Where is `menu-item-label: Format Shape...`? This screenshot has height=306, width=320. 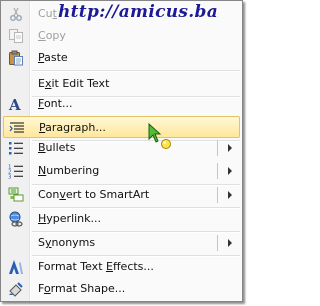
menu-item-label: Format Shape... is located at coordinates (82, 288).